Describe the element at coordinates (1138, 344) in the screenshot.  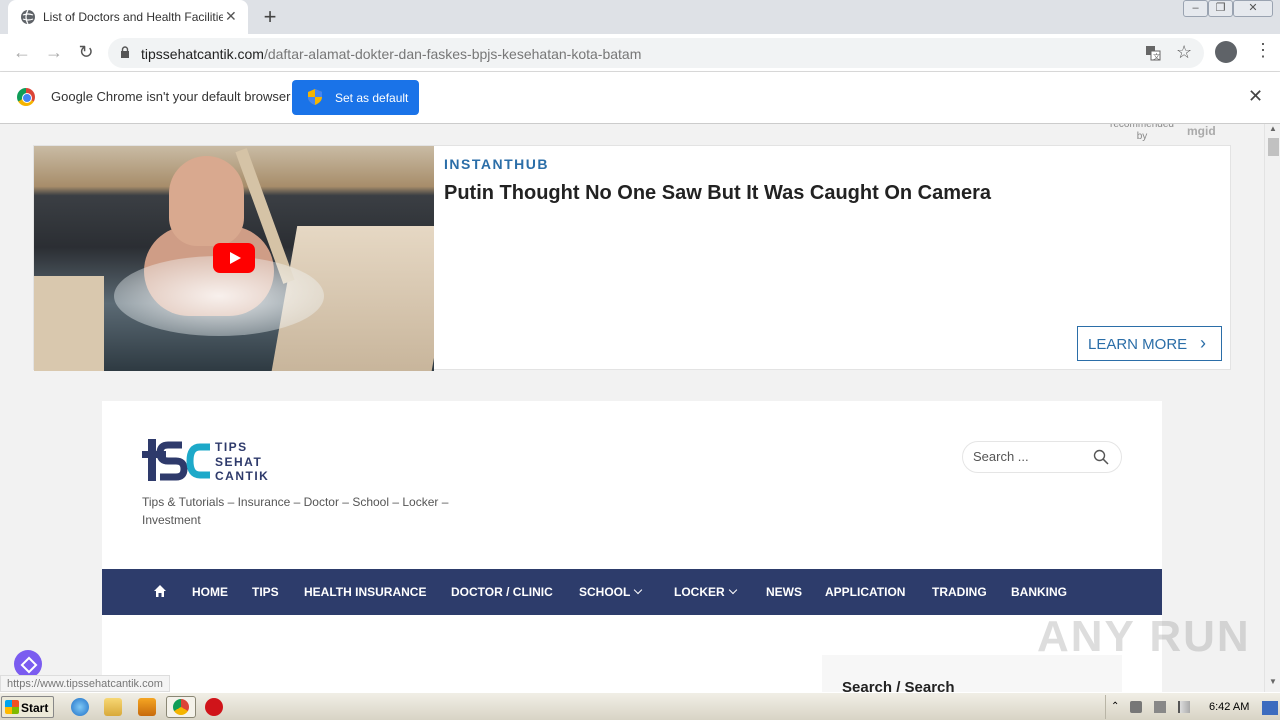
I see `learn-more-label: LEARN MORE` at that location.